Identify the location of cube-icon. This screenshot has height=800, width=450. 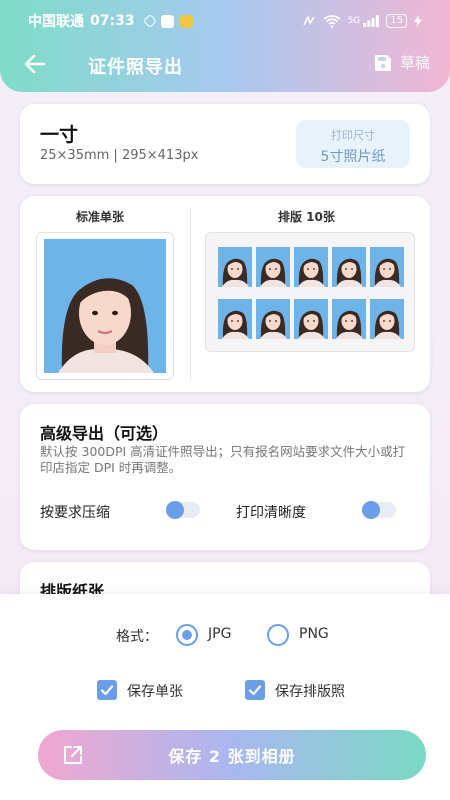
(149, 21).